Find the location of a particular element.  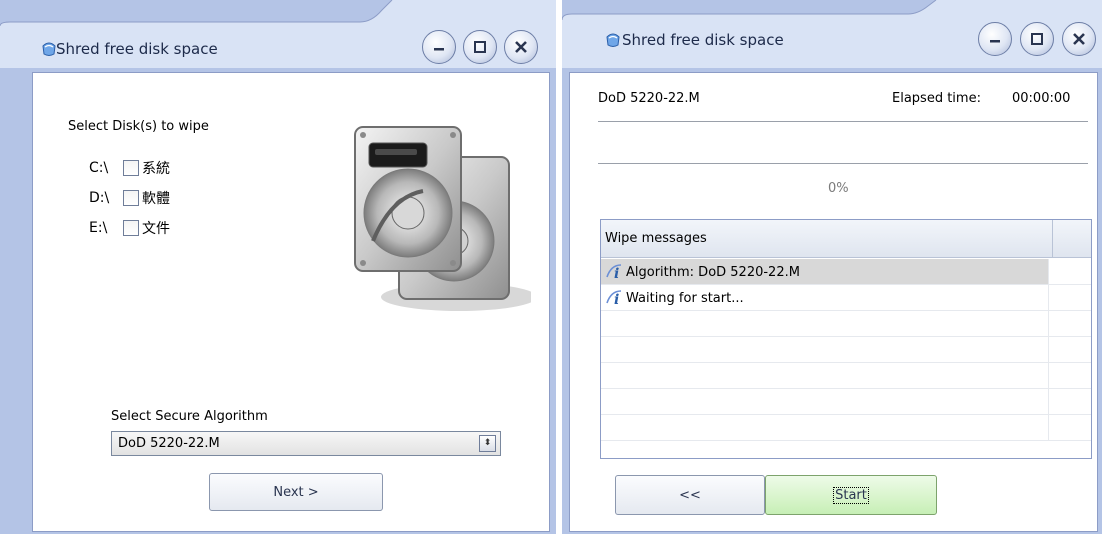

elapsed-time-value: 00:00:00 is located at coordinates (1041, 98).